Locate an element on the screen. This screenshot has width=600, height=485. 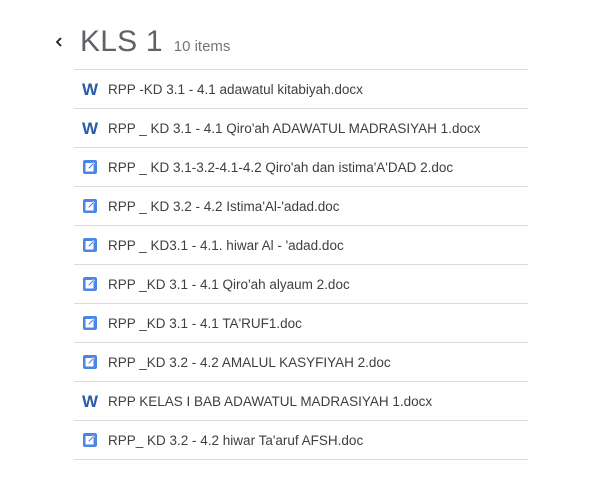
file-name: RPP _KD 3.2 - 4.2 AMALUL KASYFIYAH 2.doc is located at coordinates (249, 362).